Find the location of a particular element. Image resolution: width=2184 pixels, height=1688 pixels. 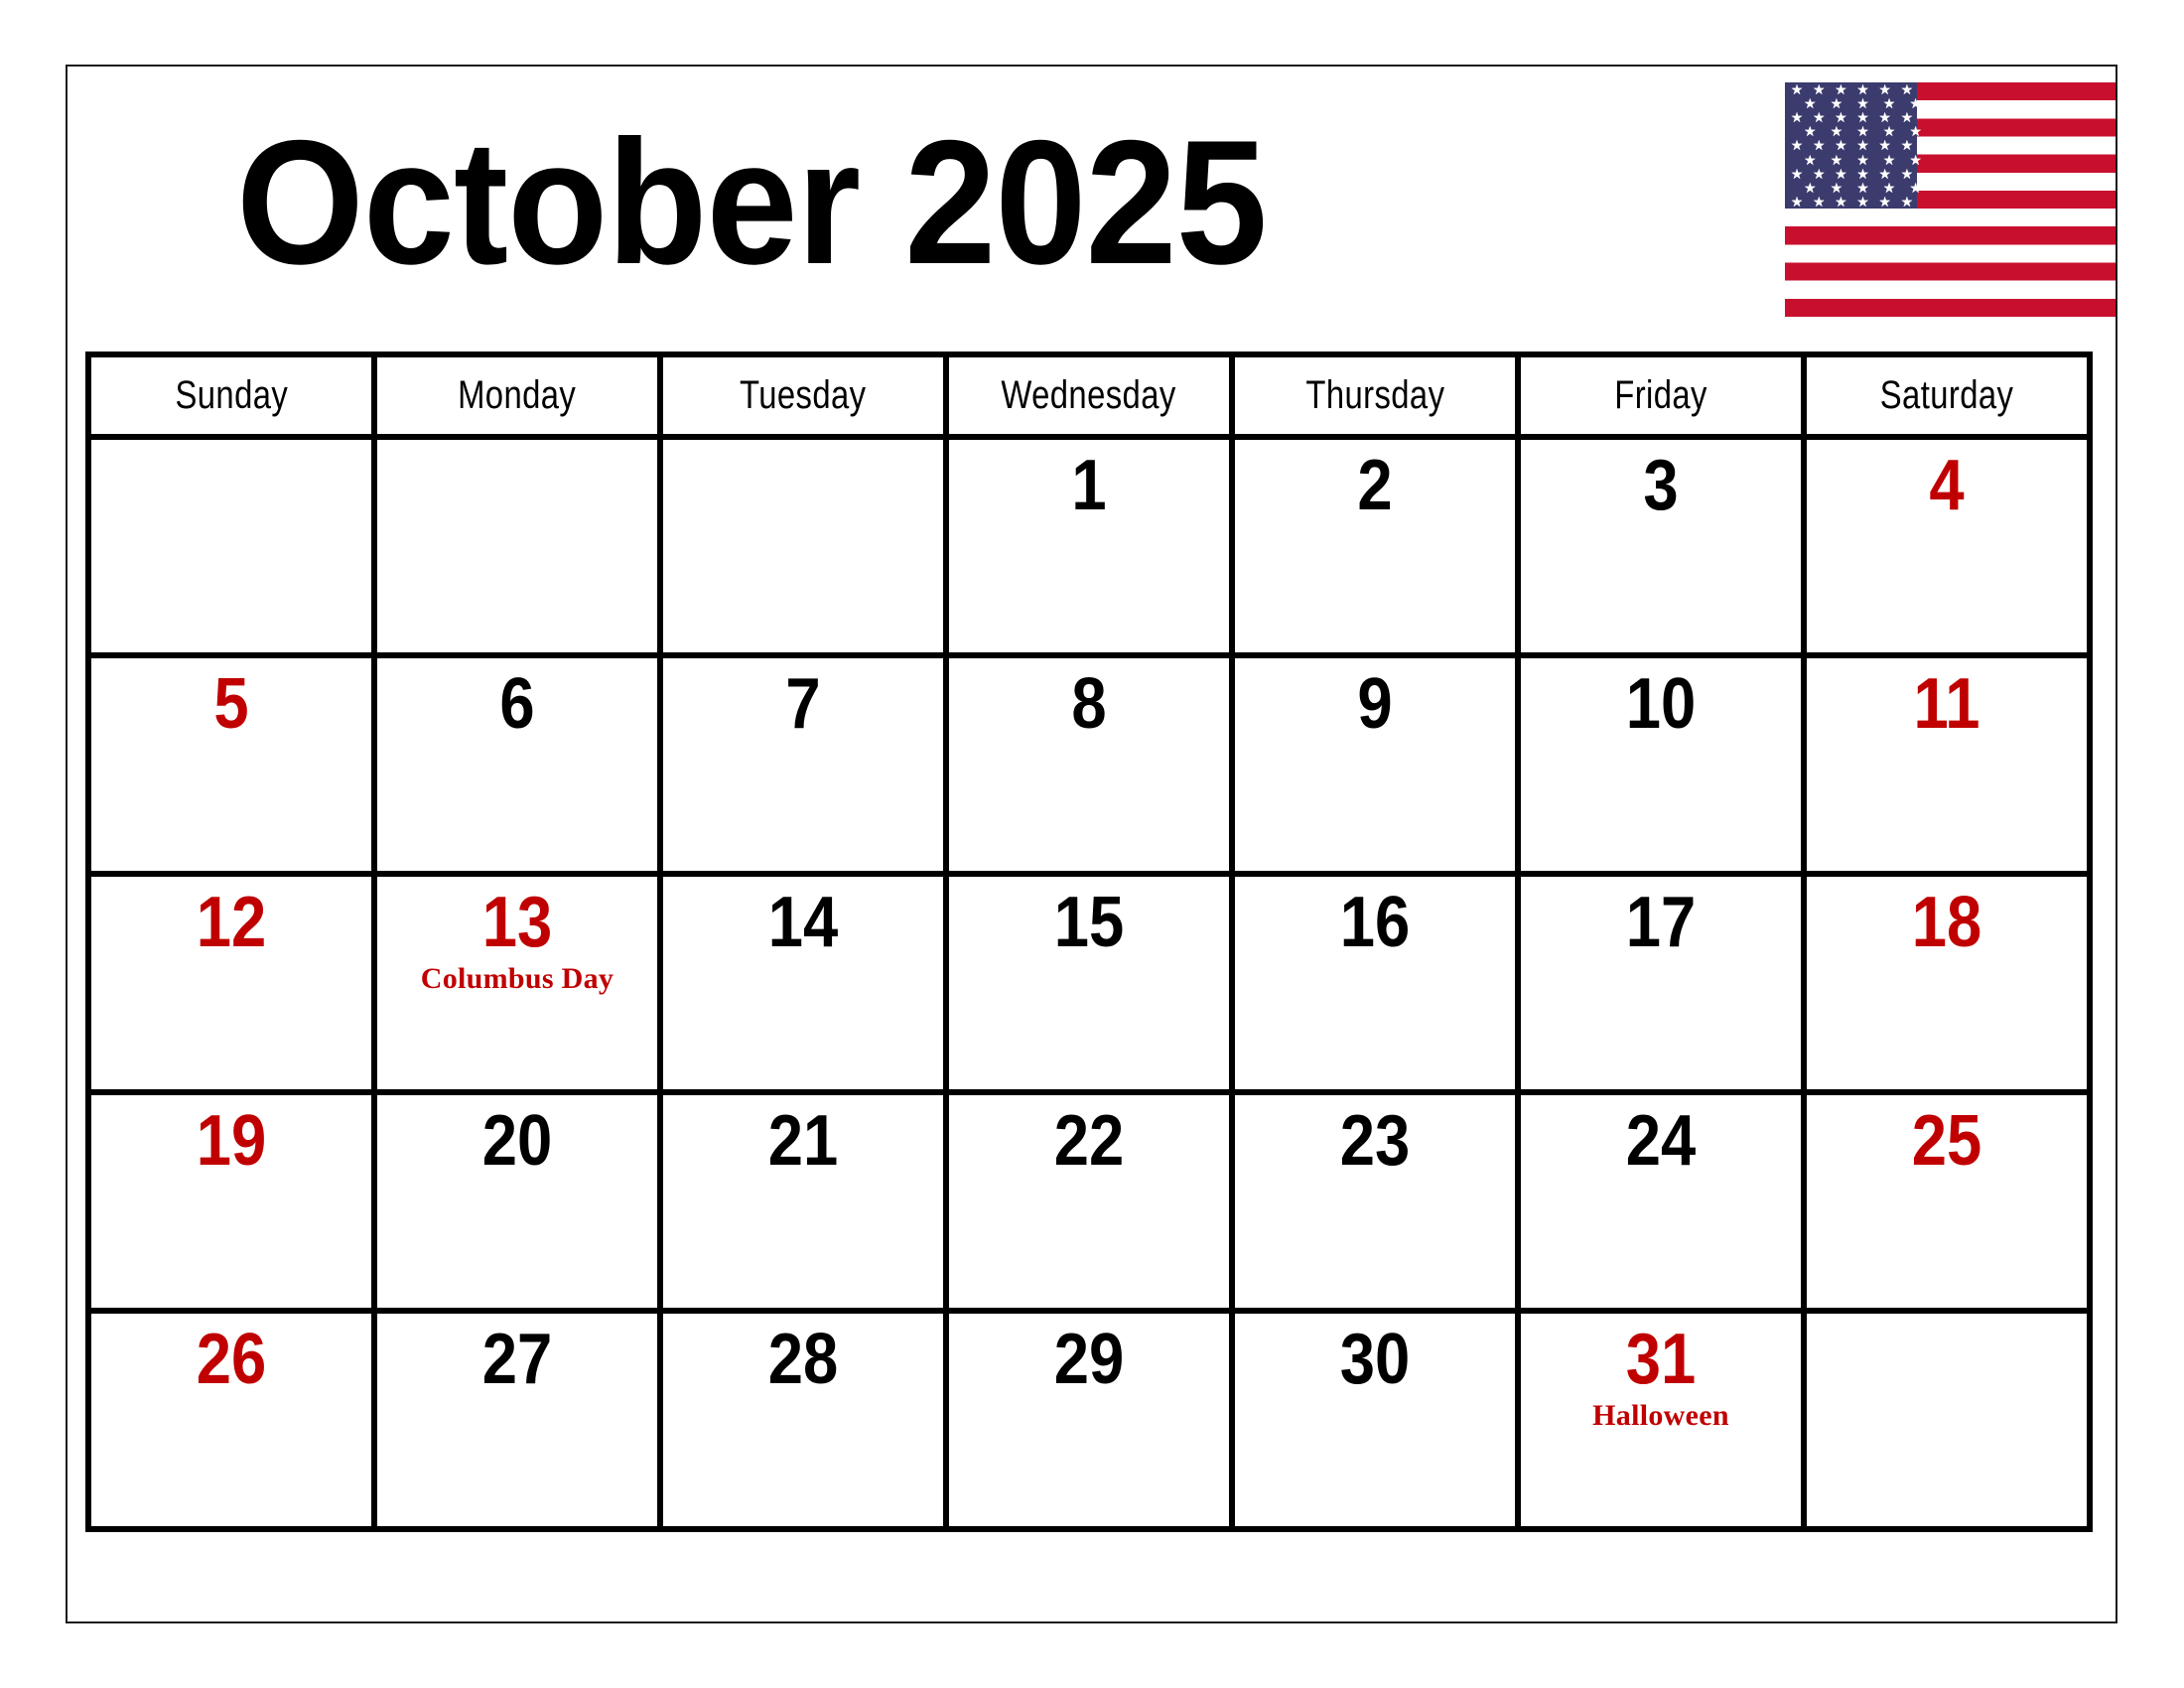

day-cell: 14 is located at coordinates (803, 983).